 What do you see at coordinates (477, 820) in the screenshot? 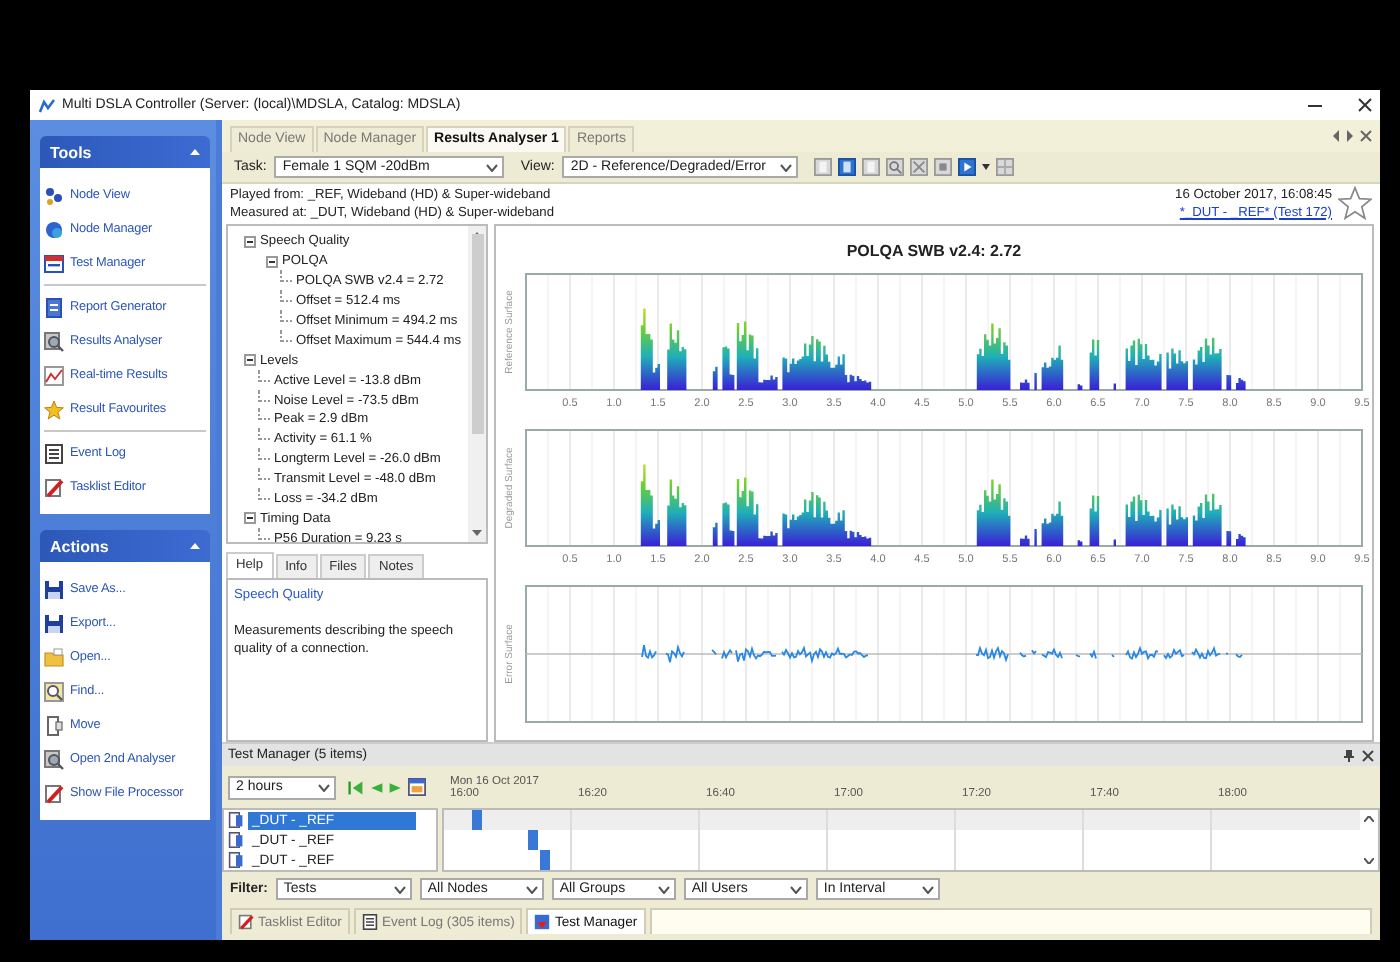
I see `test-run-marker` at bounding box center [477, 820].